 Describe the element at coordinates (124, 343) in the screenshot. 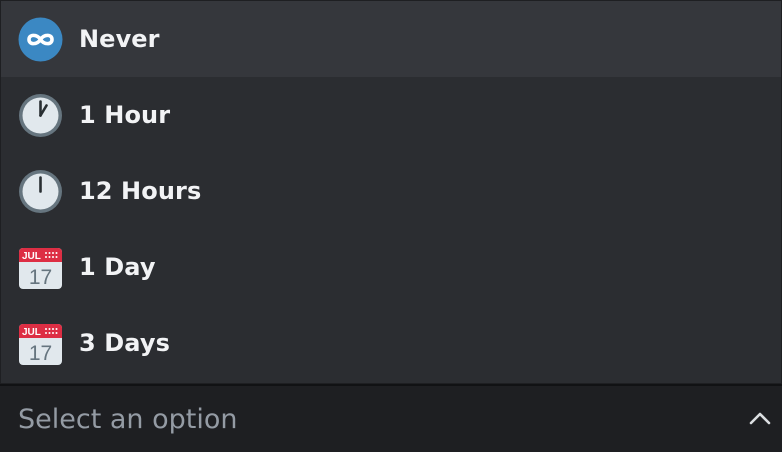

I see `option-label: 3 Days` at that location.